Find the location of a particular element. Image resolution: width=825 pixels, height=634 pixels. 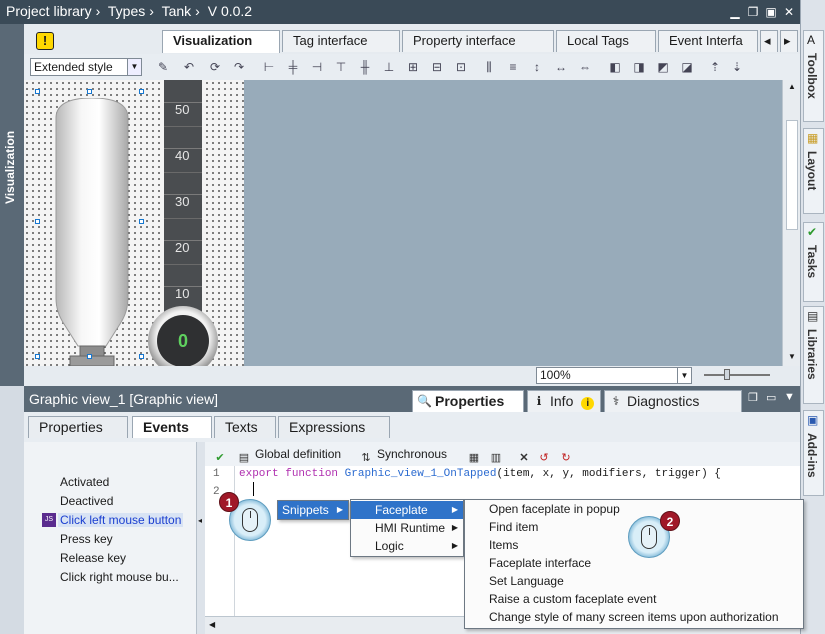

align-middle-icon: ╫ is located at coordinates (365, 67).